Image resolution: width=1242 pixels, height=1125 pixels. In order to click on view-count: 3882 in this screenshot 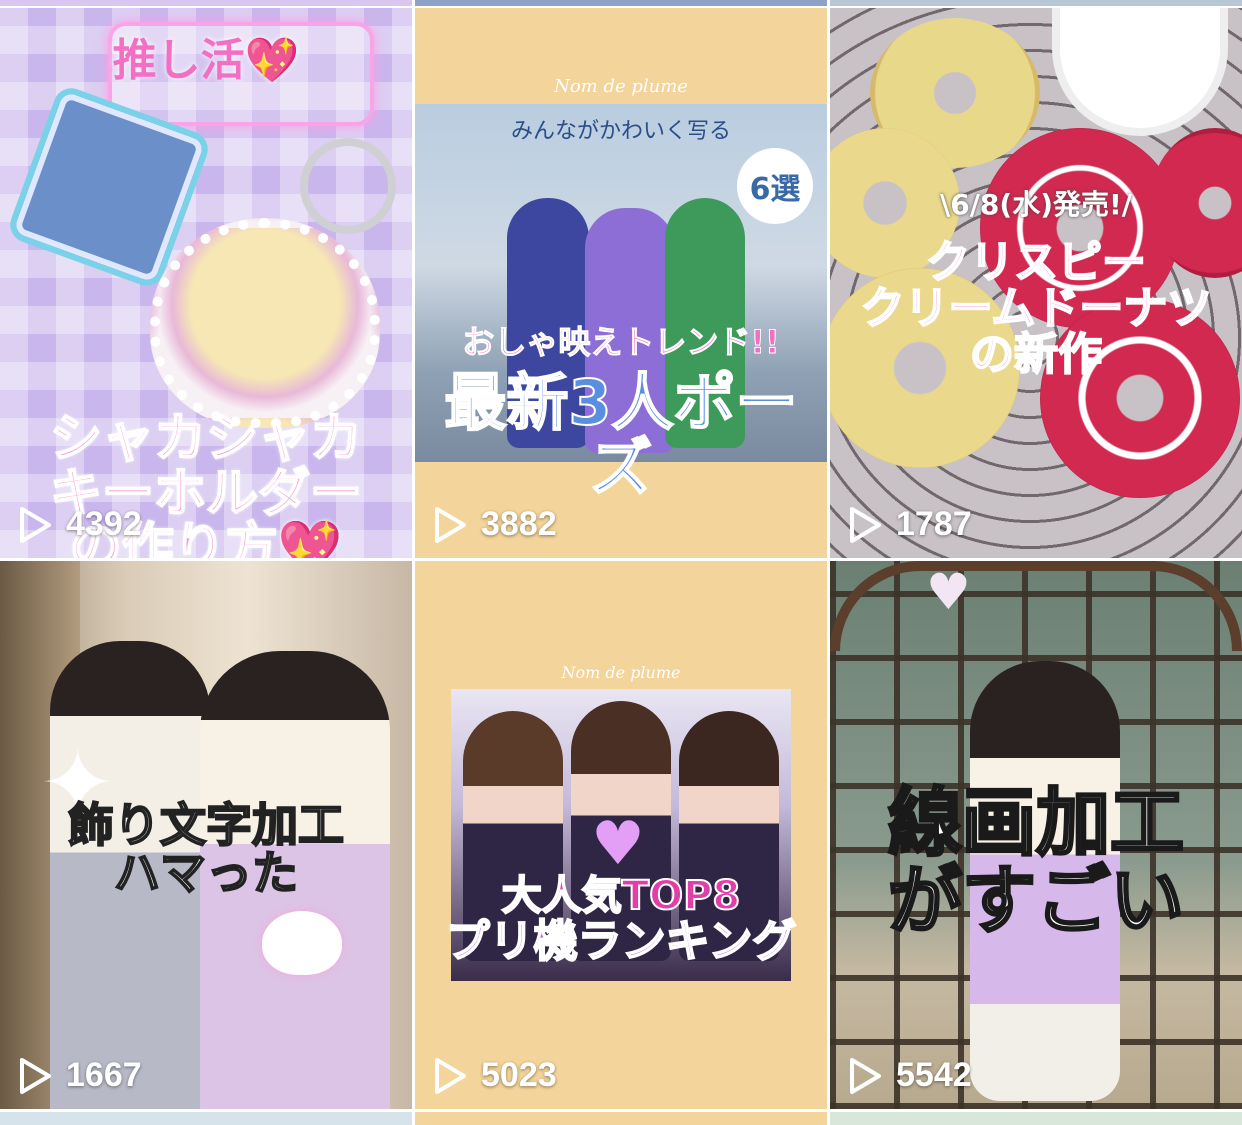, I will do `click(495, 524)`.